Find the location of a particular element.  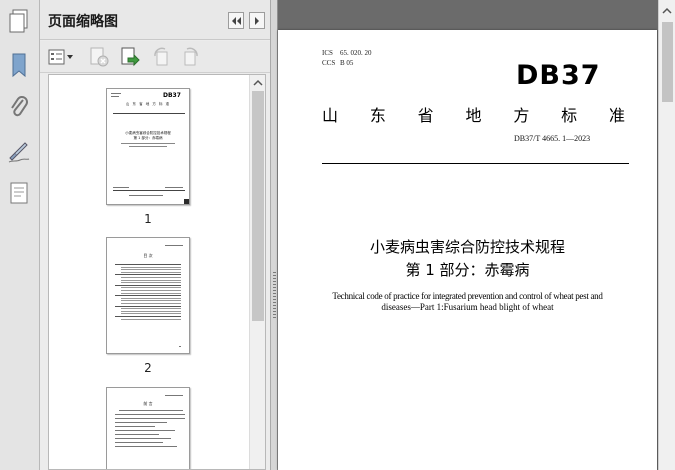

standard-heading-char: 东 is located at coordinates (377, 115).